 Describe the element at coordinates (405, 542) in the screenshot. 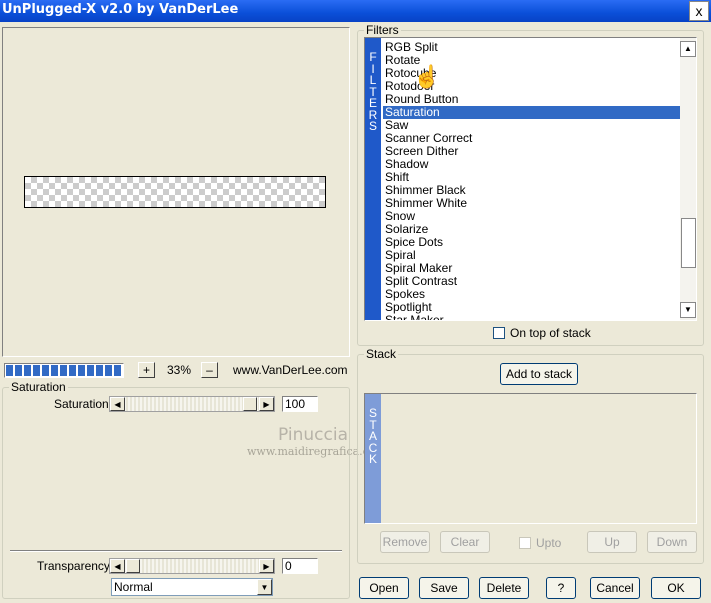

I see `remove-button: Remove` at that location.